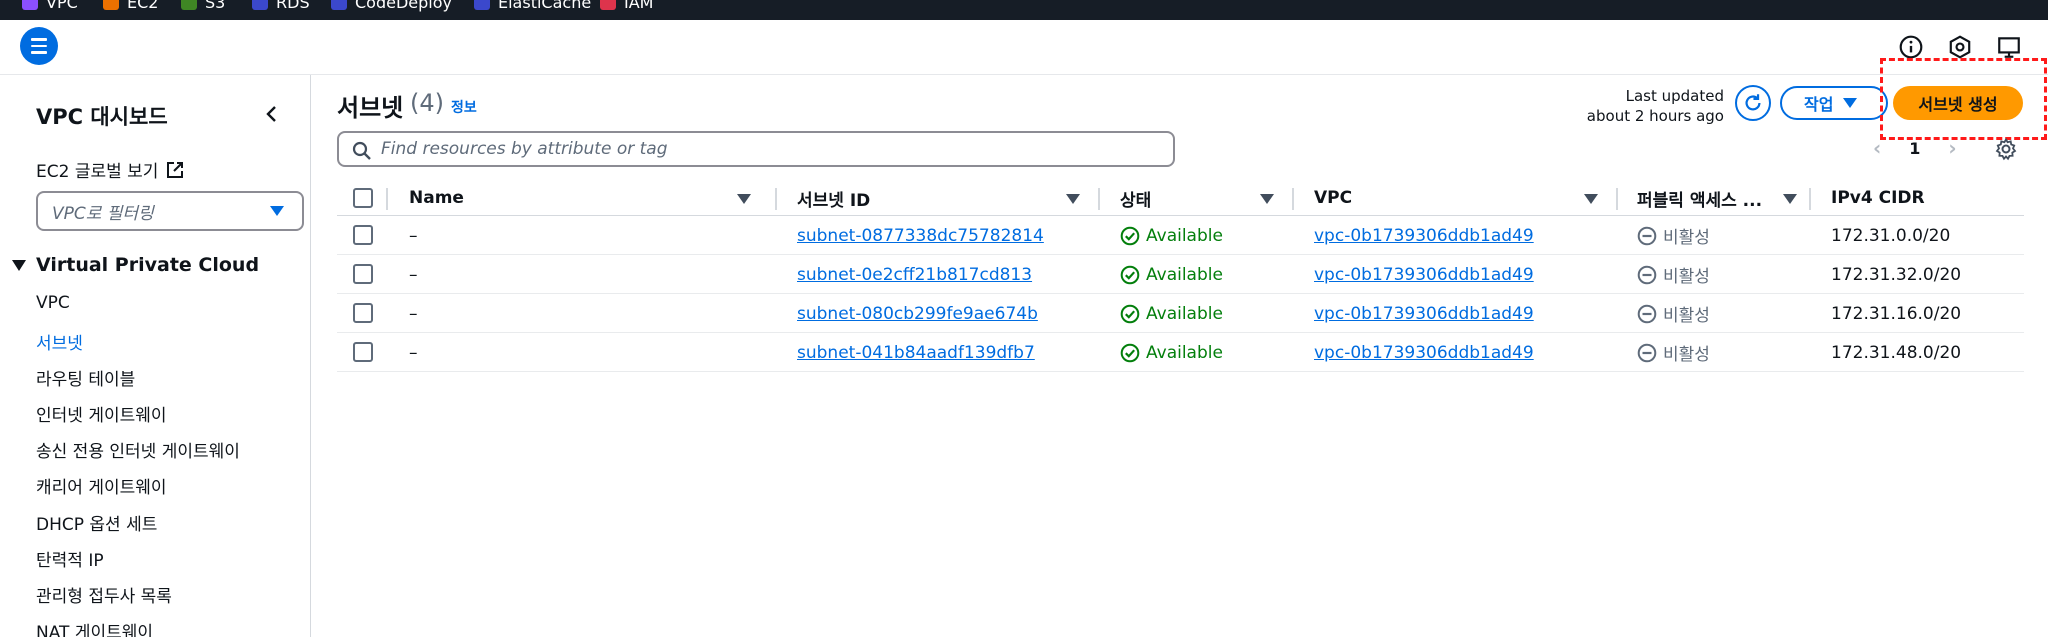 Image resolution: width=2048 pixels, height=637 pixels. What do you see at coordinates (532, 6) in the screenshot?
I see `service-shortcut-elasticache: ElastiCache` at bounding box center [532, 6].